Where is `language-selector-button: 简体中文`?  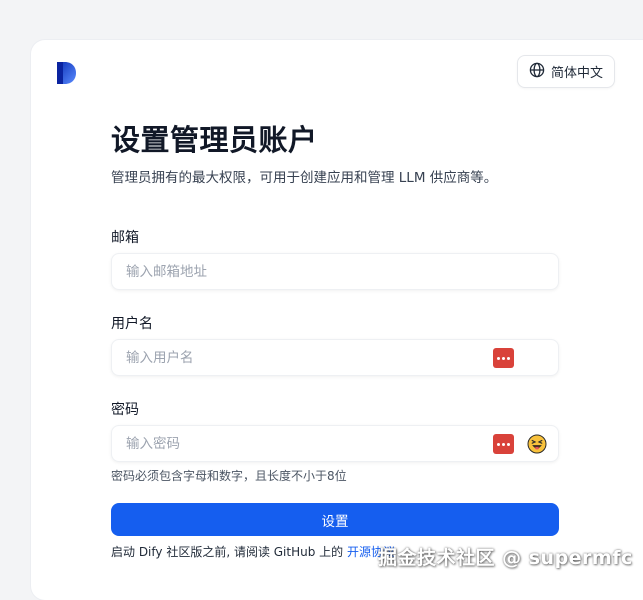
language-selector-button: 简体中文 is located at coordinates (566, 71).